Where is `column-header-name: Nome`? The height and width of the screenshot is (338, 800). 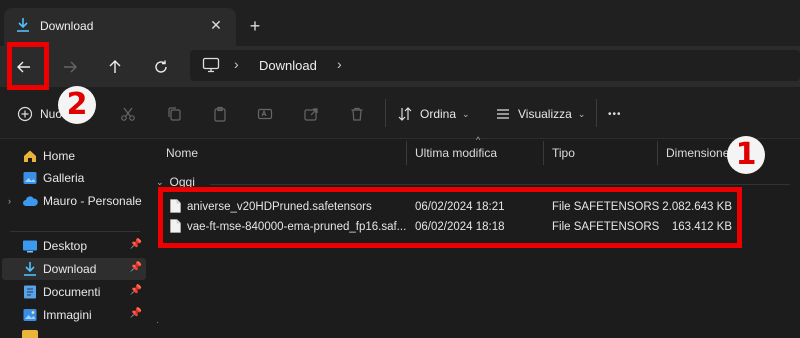
column-header-name: Nome is located at coordinates (182, 153).